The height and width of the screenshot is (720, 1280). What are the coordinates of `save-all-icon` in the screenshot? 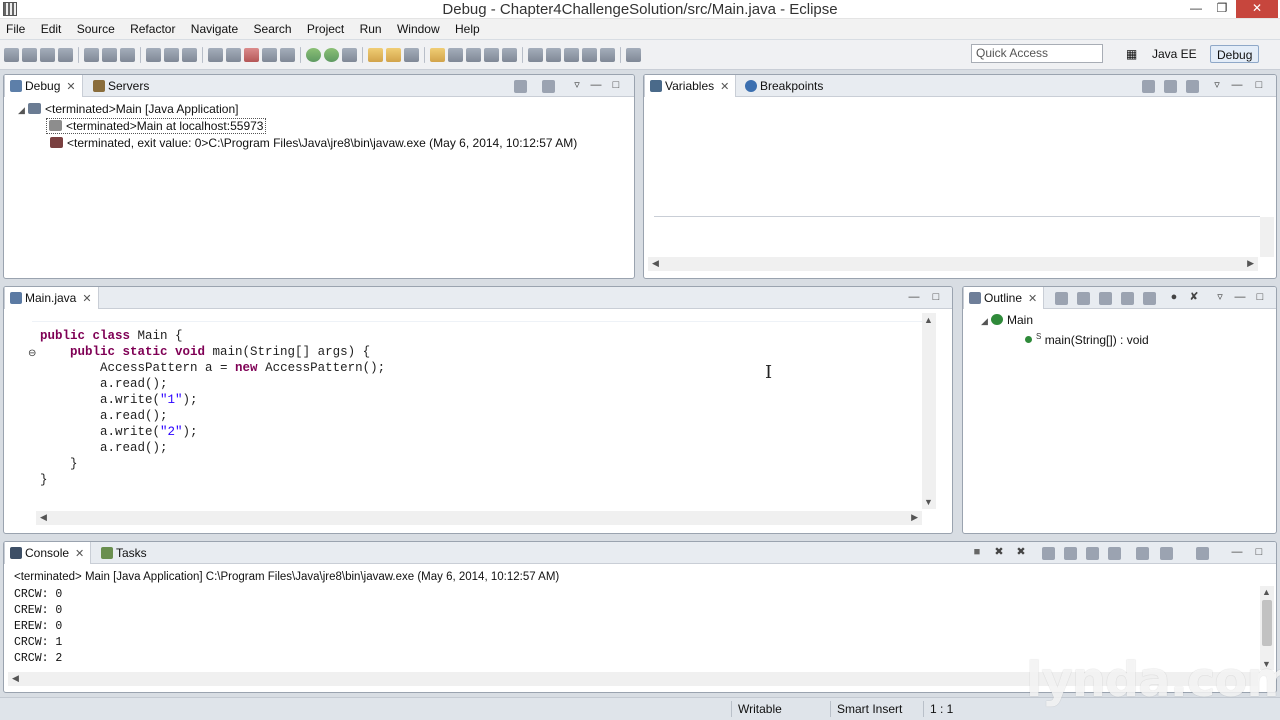 It's located at (47, 55).